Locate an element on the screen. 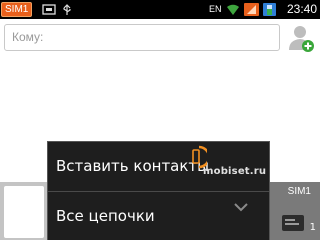 This screenshot has height=240, width=320. sim-toggle-icon is located at coordinates (49, 9).